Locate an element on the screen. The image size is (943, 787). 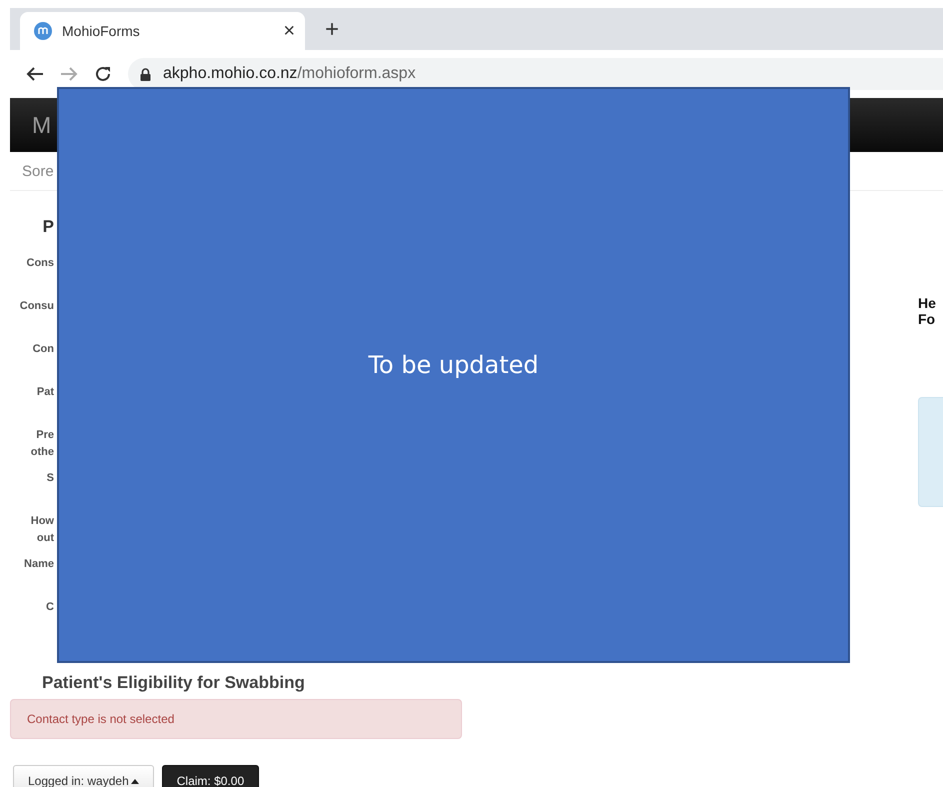
logo-icon is located at coordinates (43, 31).